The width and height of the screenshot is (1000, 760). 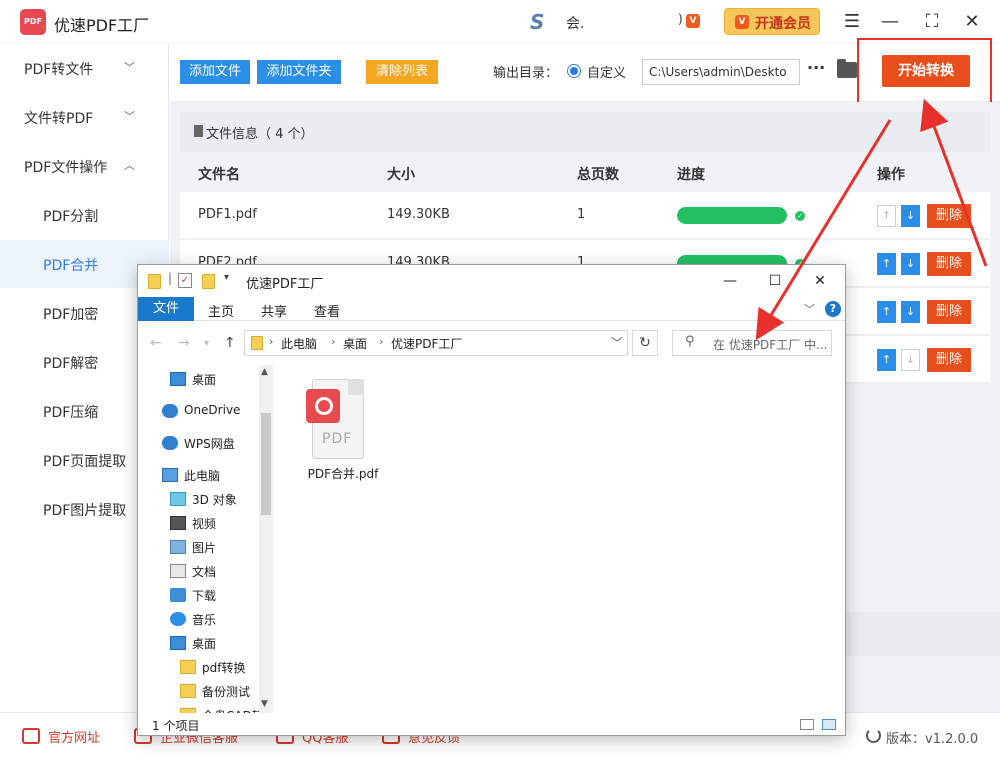 What do you see at coordinates (585, 132) in the screenshot?
I see `file-info-header: 文件信息（ 4 个）` at bounding box center [585, 132].